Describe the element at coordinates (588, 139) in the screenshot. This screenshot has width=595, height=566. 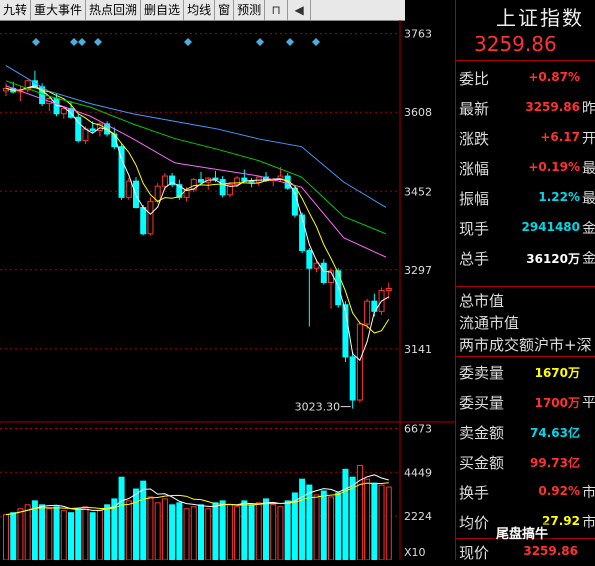
I see `row-tail: 开` at that location.